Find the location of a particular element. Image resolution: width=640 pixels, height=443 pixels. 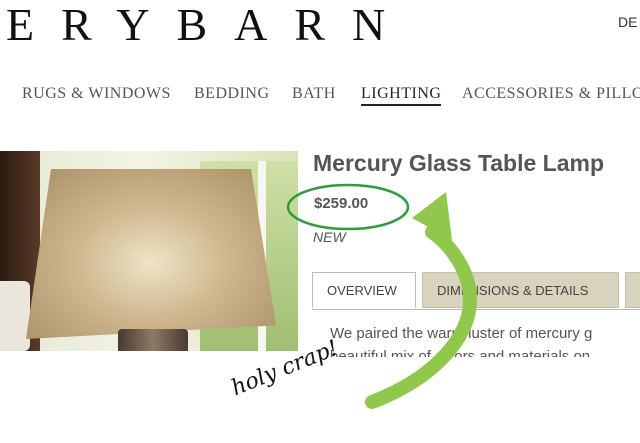

nav-item-lighting: LIGHTING is located at coordinates (401, 95).